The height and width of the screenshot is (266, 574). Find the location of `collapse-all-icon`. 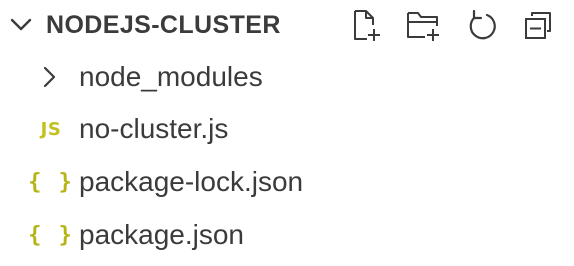

collapse-all-icon is located at coordinates (538, 26).